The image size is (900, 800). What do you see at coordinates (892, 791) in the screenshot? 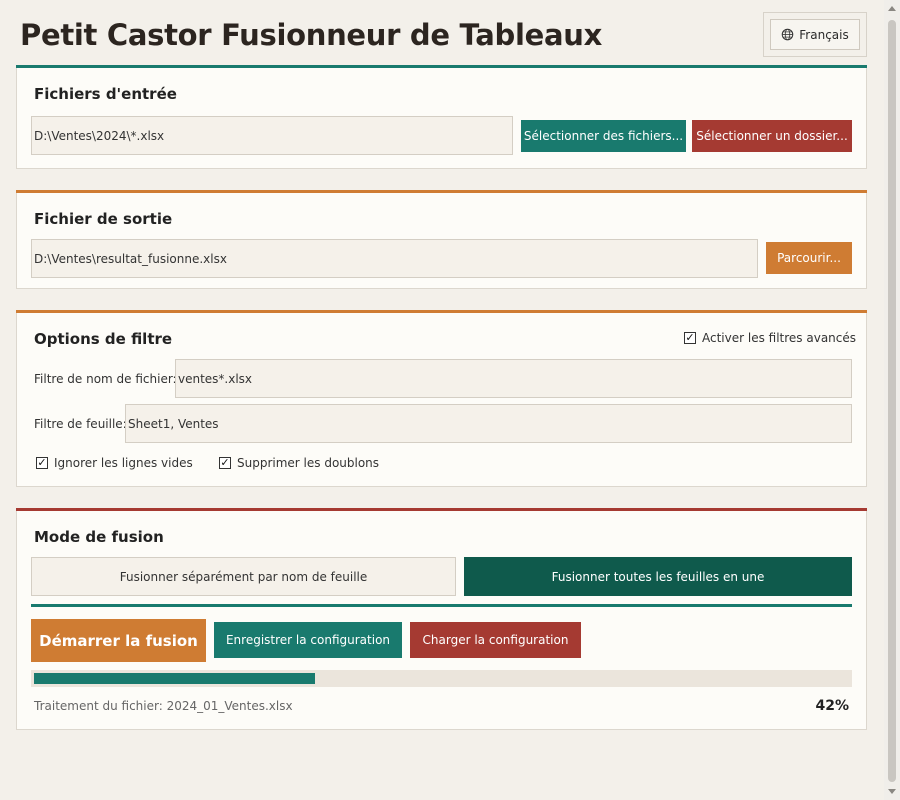
I see `scroll-down-arrow` at bounding box center [892, 791].